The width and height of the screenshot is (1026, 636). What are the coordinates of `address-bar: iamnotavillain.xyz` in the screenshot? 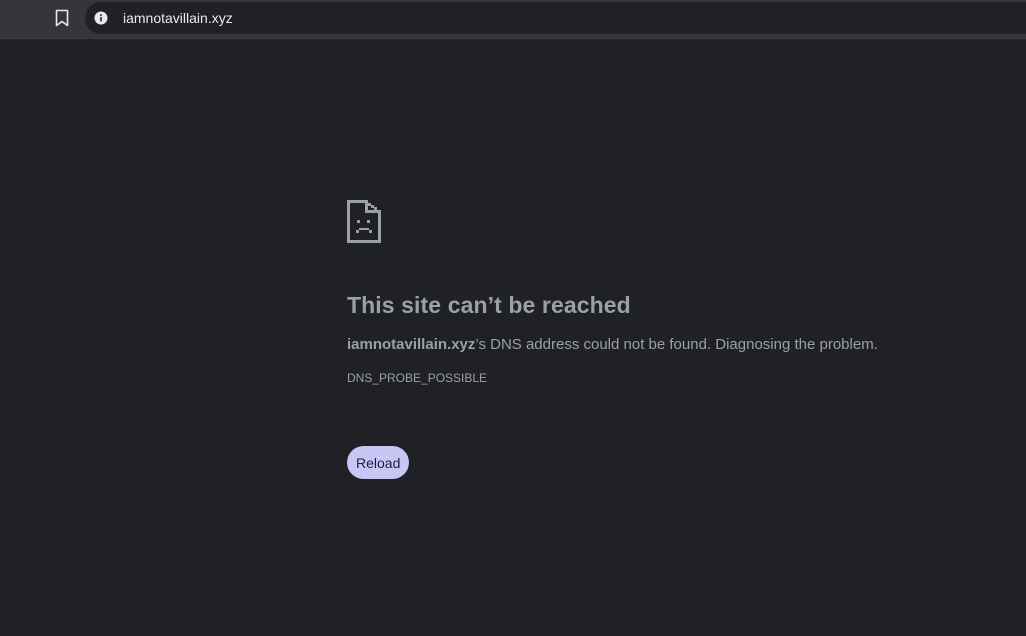 It's located at (555, 18).